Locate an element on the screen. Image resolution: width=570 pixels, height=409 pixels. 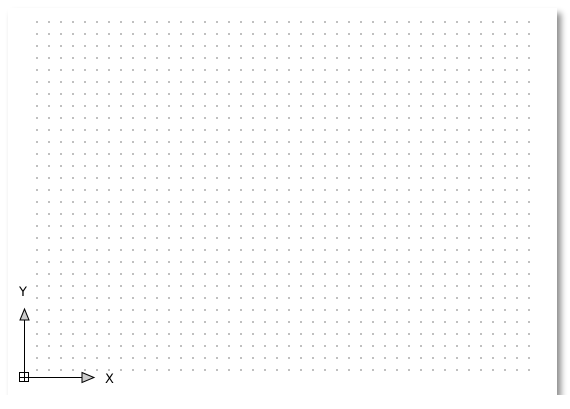
ucs-icon is located at coordinates (57, 346).